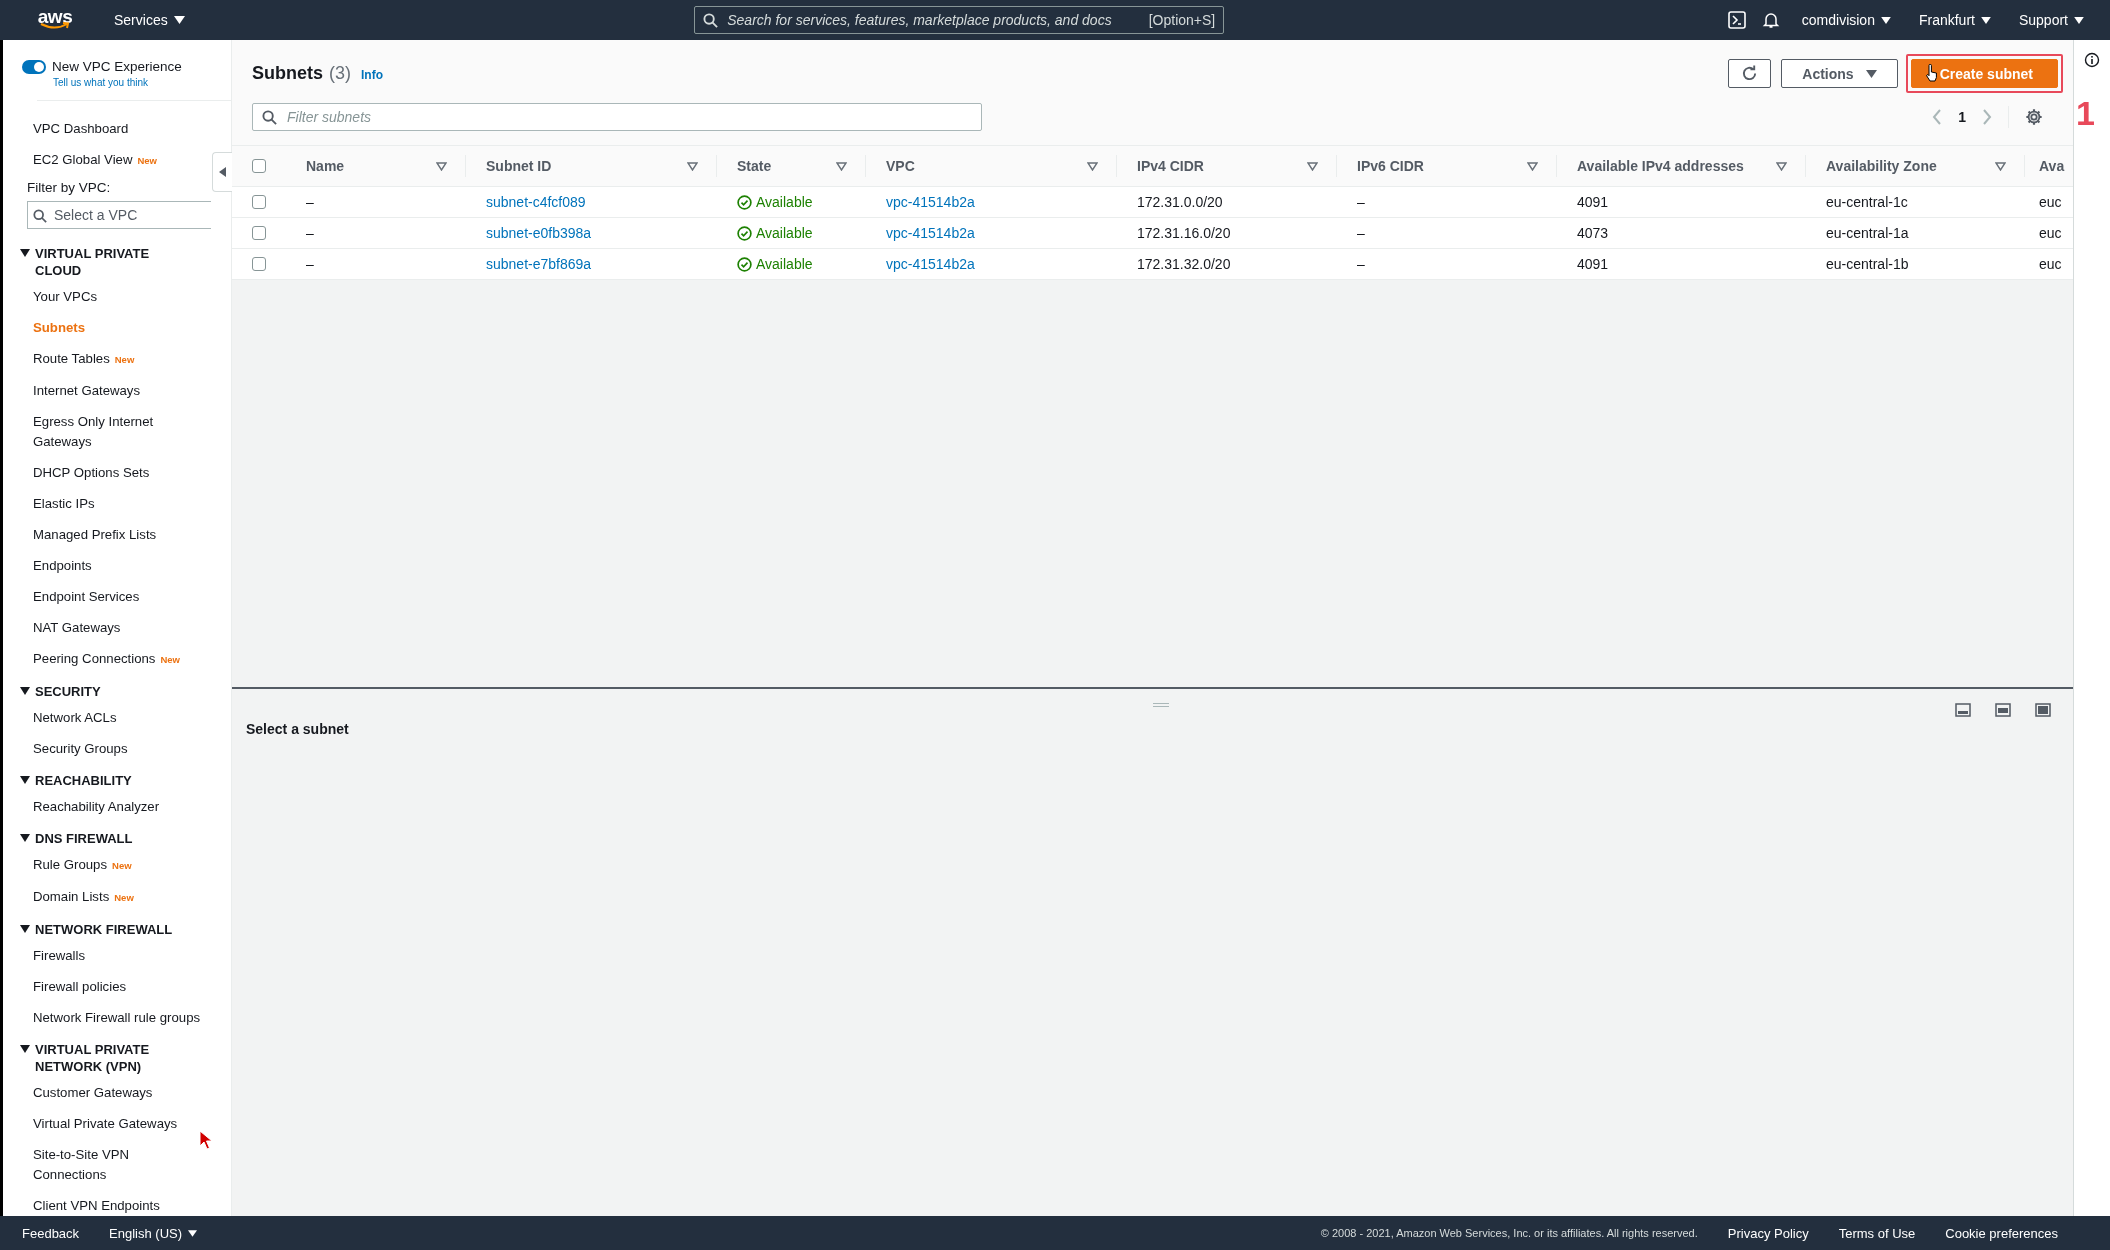 The width and height of the screenshot is (2110, 1250). I want to click on feedback-link: Tell us what you think, so click(101, 82).